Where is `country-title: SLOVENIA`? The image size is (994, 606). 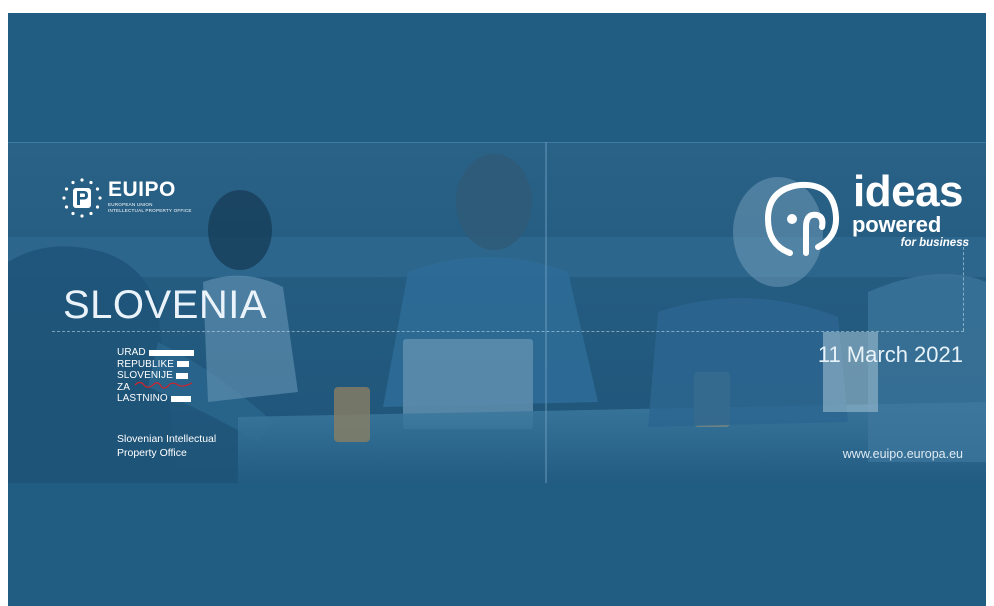
country-title: SLOVENIA is located at coordinates (165, 305).